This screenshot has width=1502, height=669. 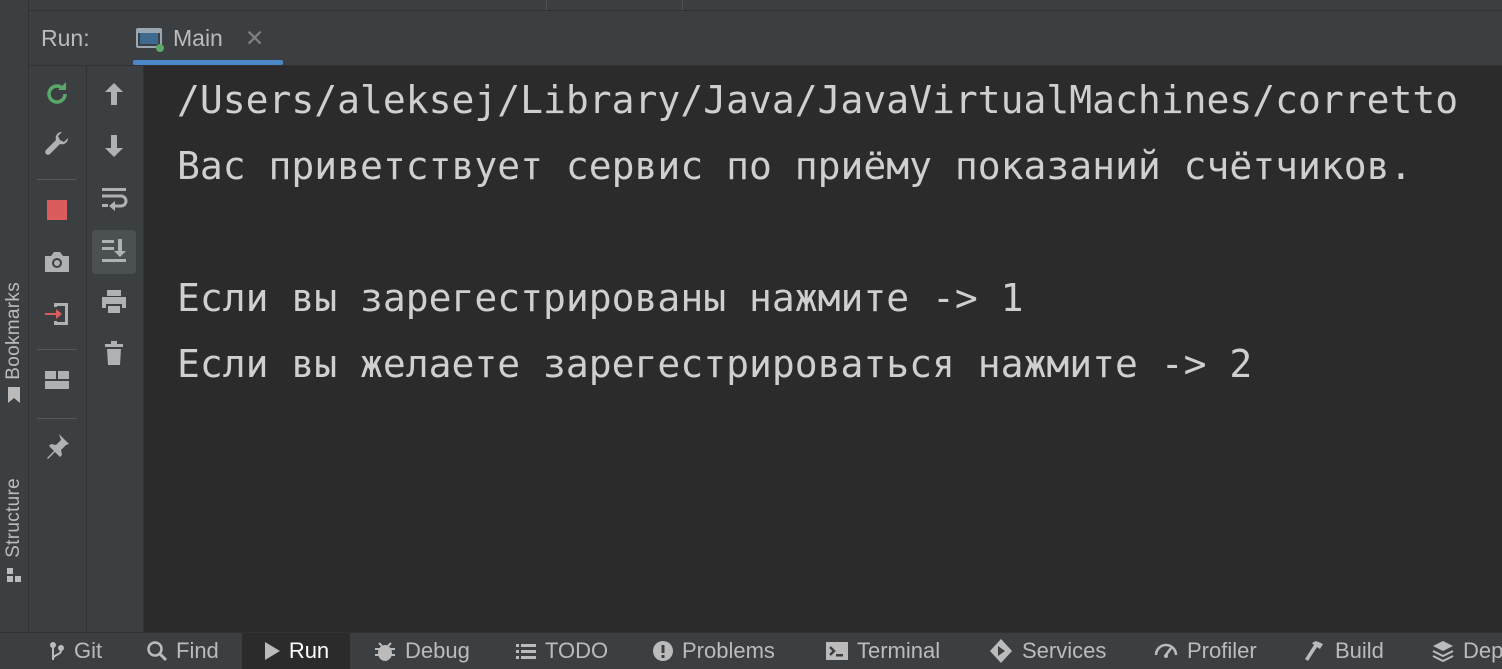 I want to click on close-icon: ✕, so click(x=254, y=38).